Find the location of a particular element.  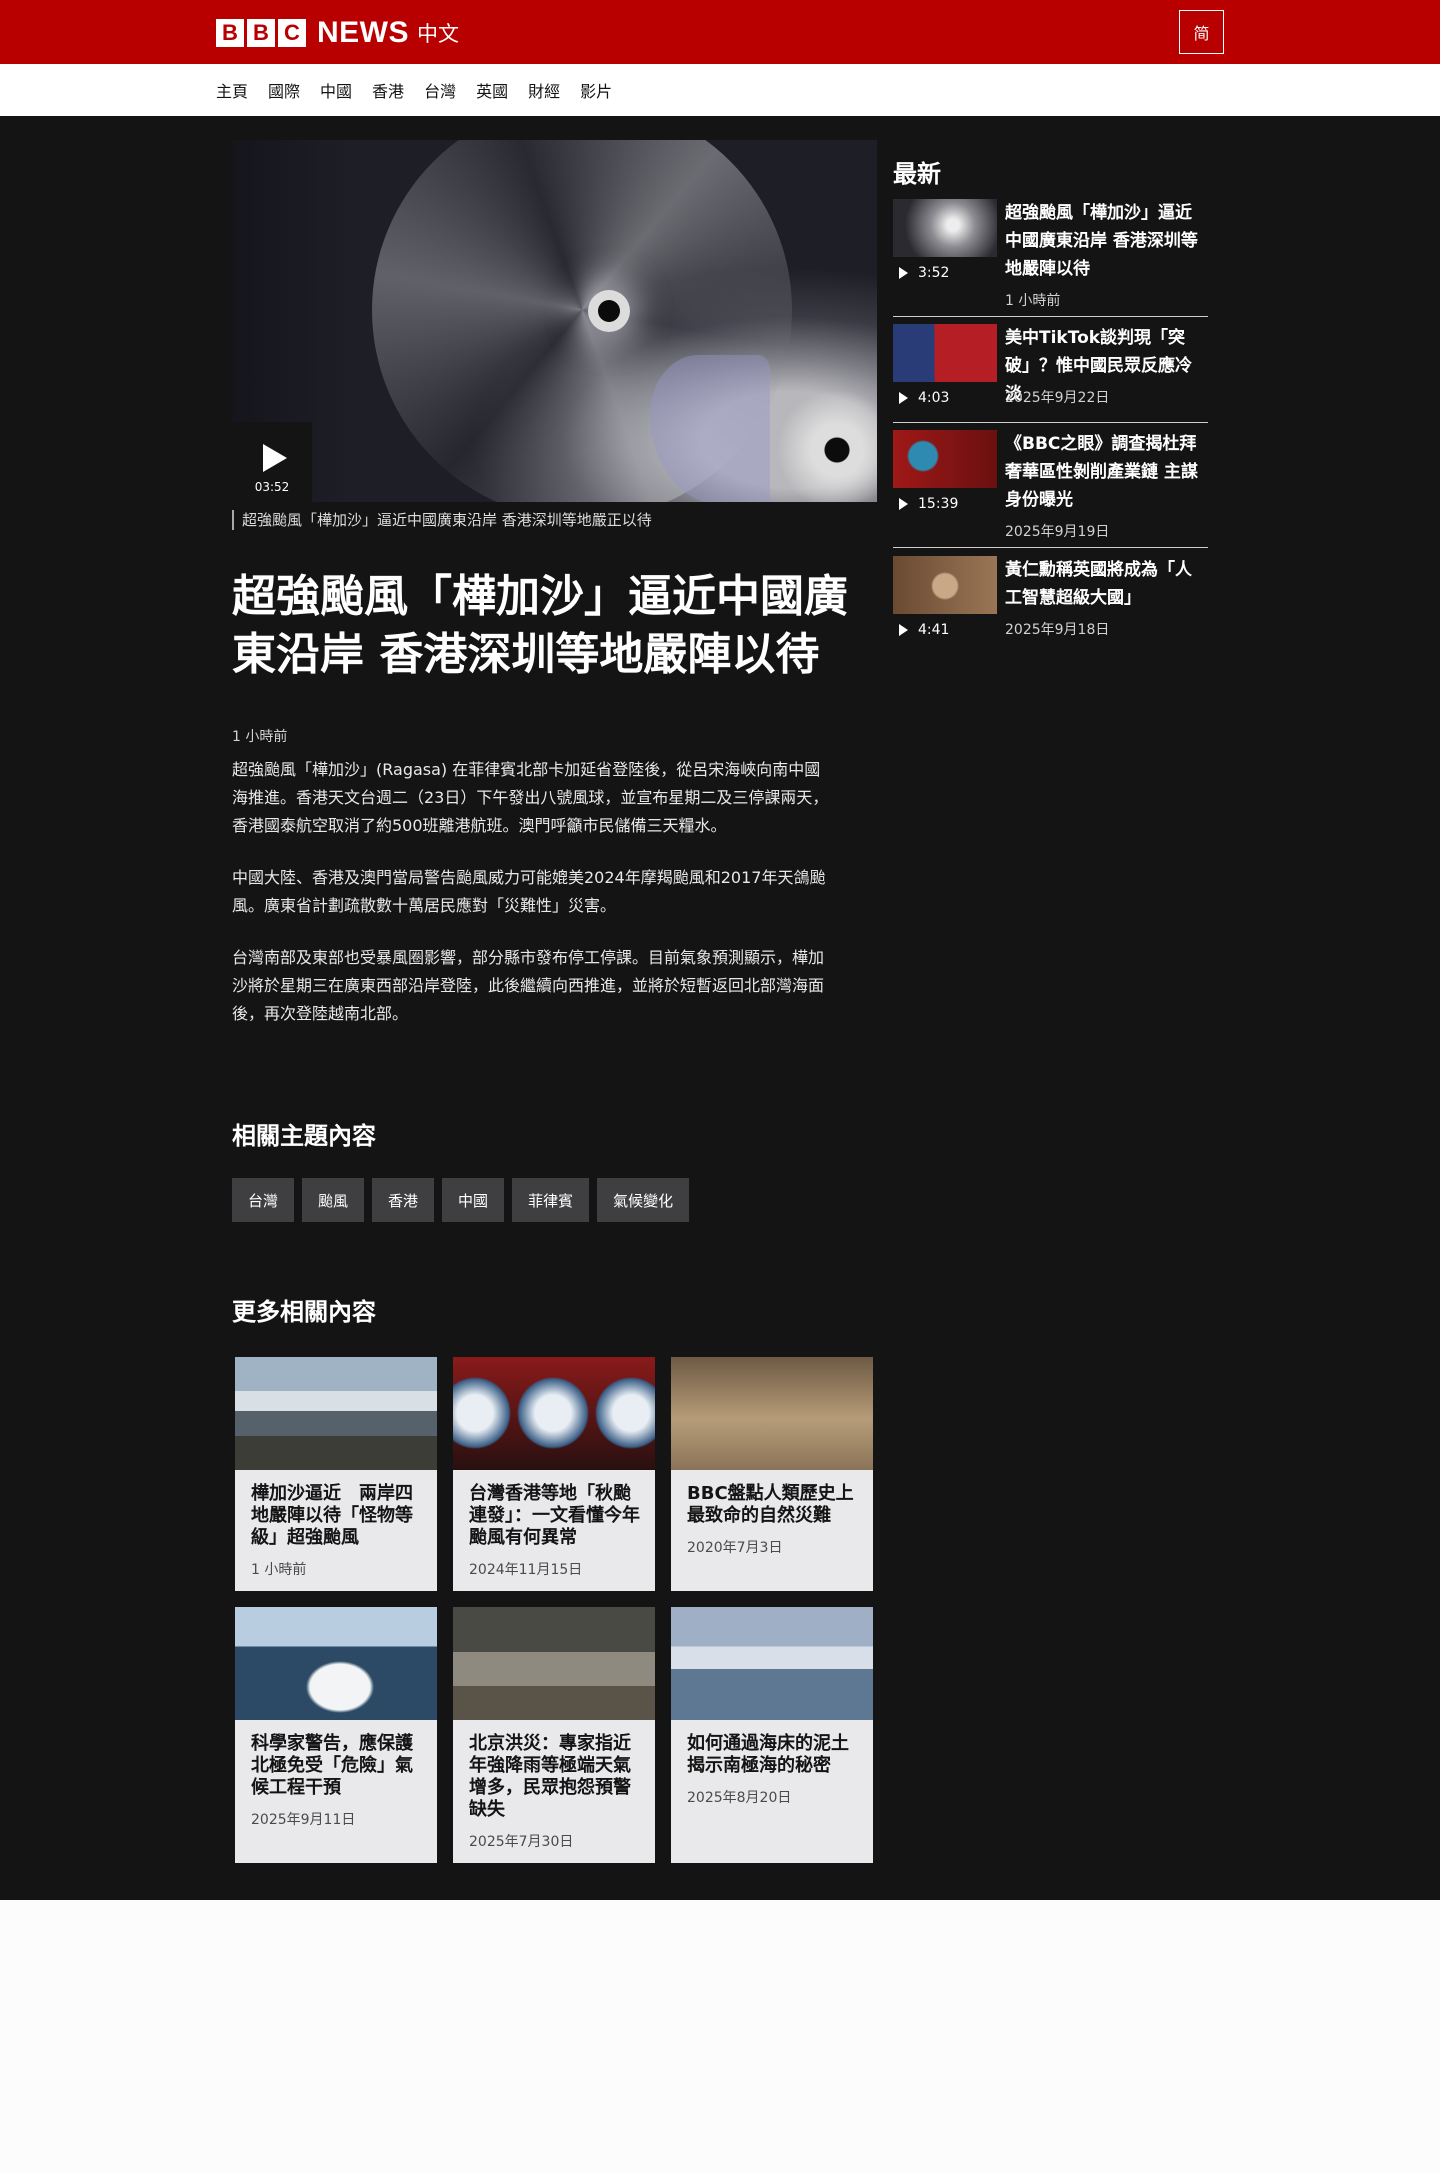

video-play-button: 03:52 is located at coordinates (272, 462).